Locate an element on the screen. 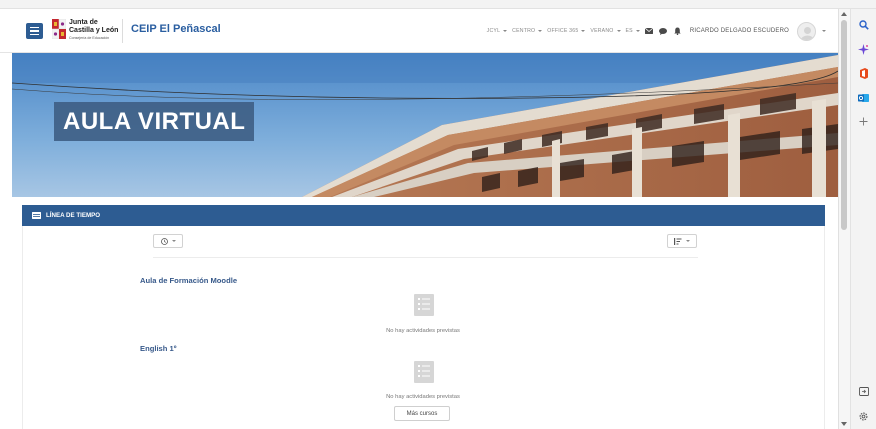 Image resolution: width=876 pixels, height=429 pixels. avatar is located at coordinates (806, 31).